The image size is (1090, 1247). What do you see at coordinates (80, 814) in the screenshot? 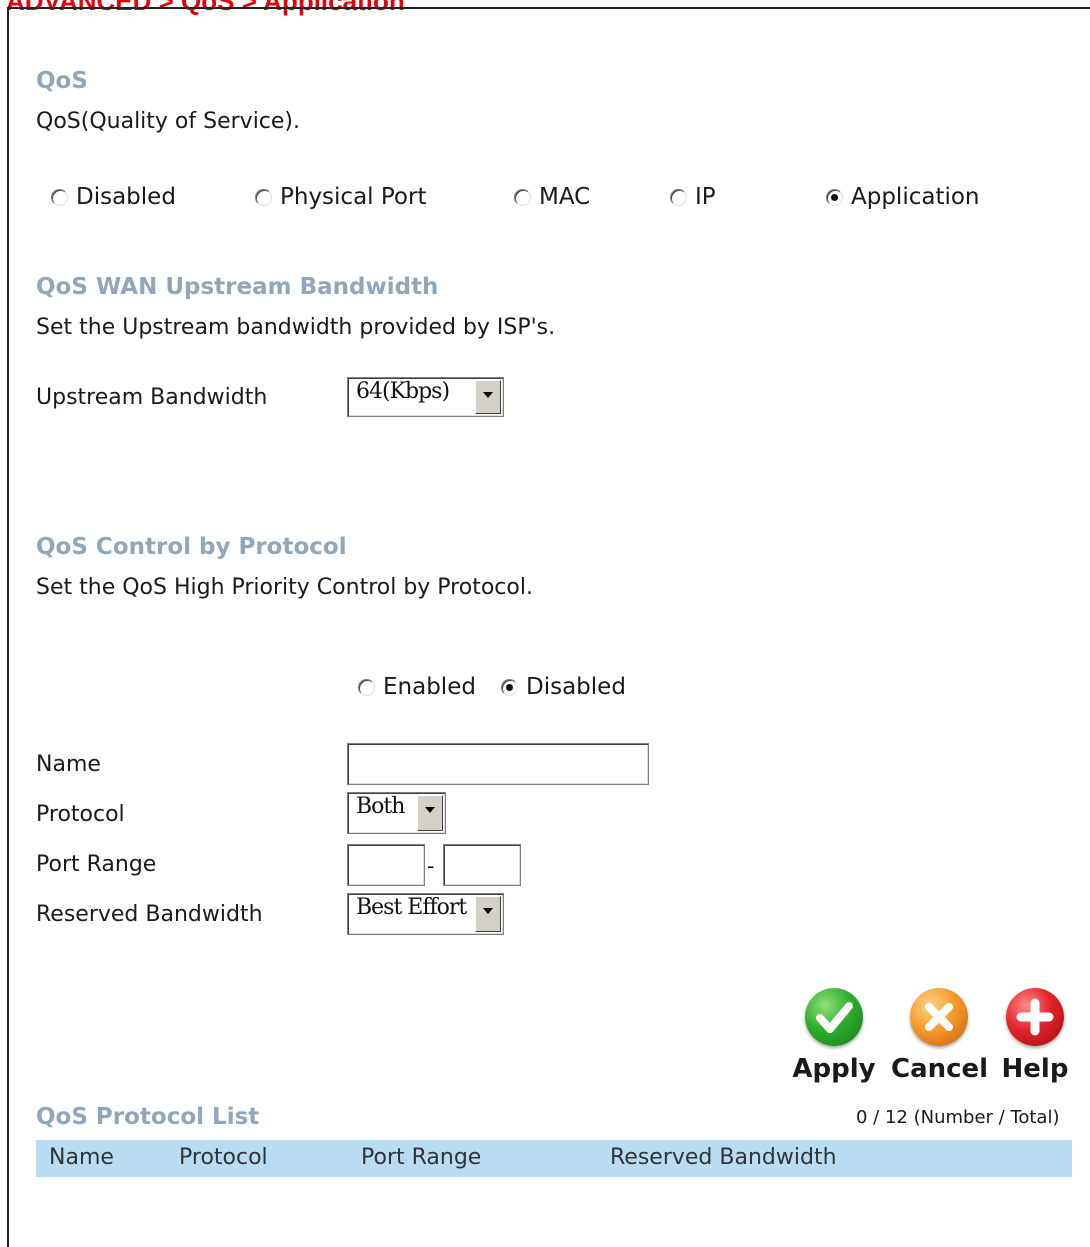
I see `protocol-label: Protocol` at bounding box center [80, 814].